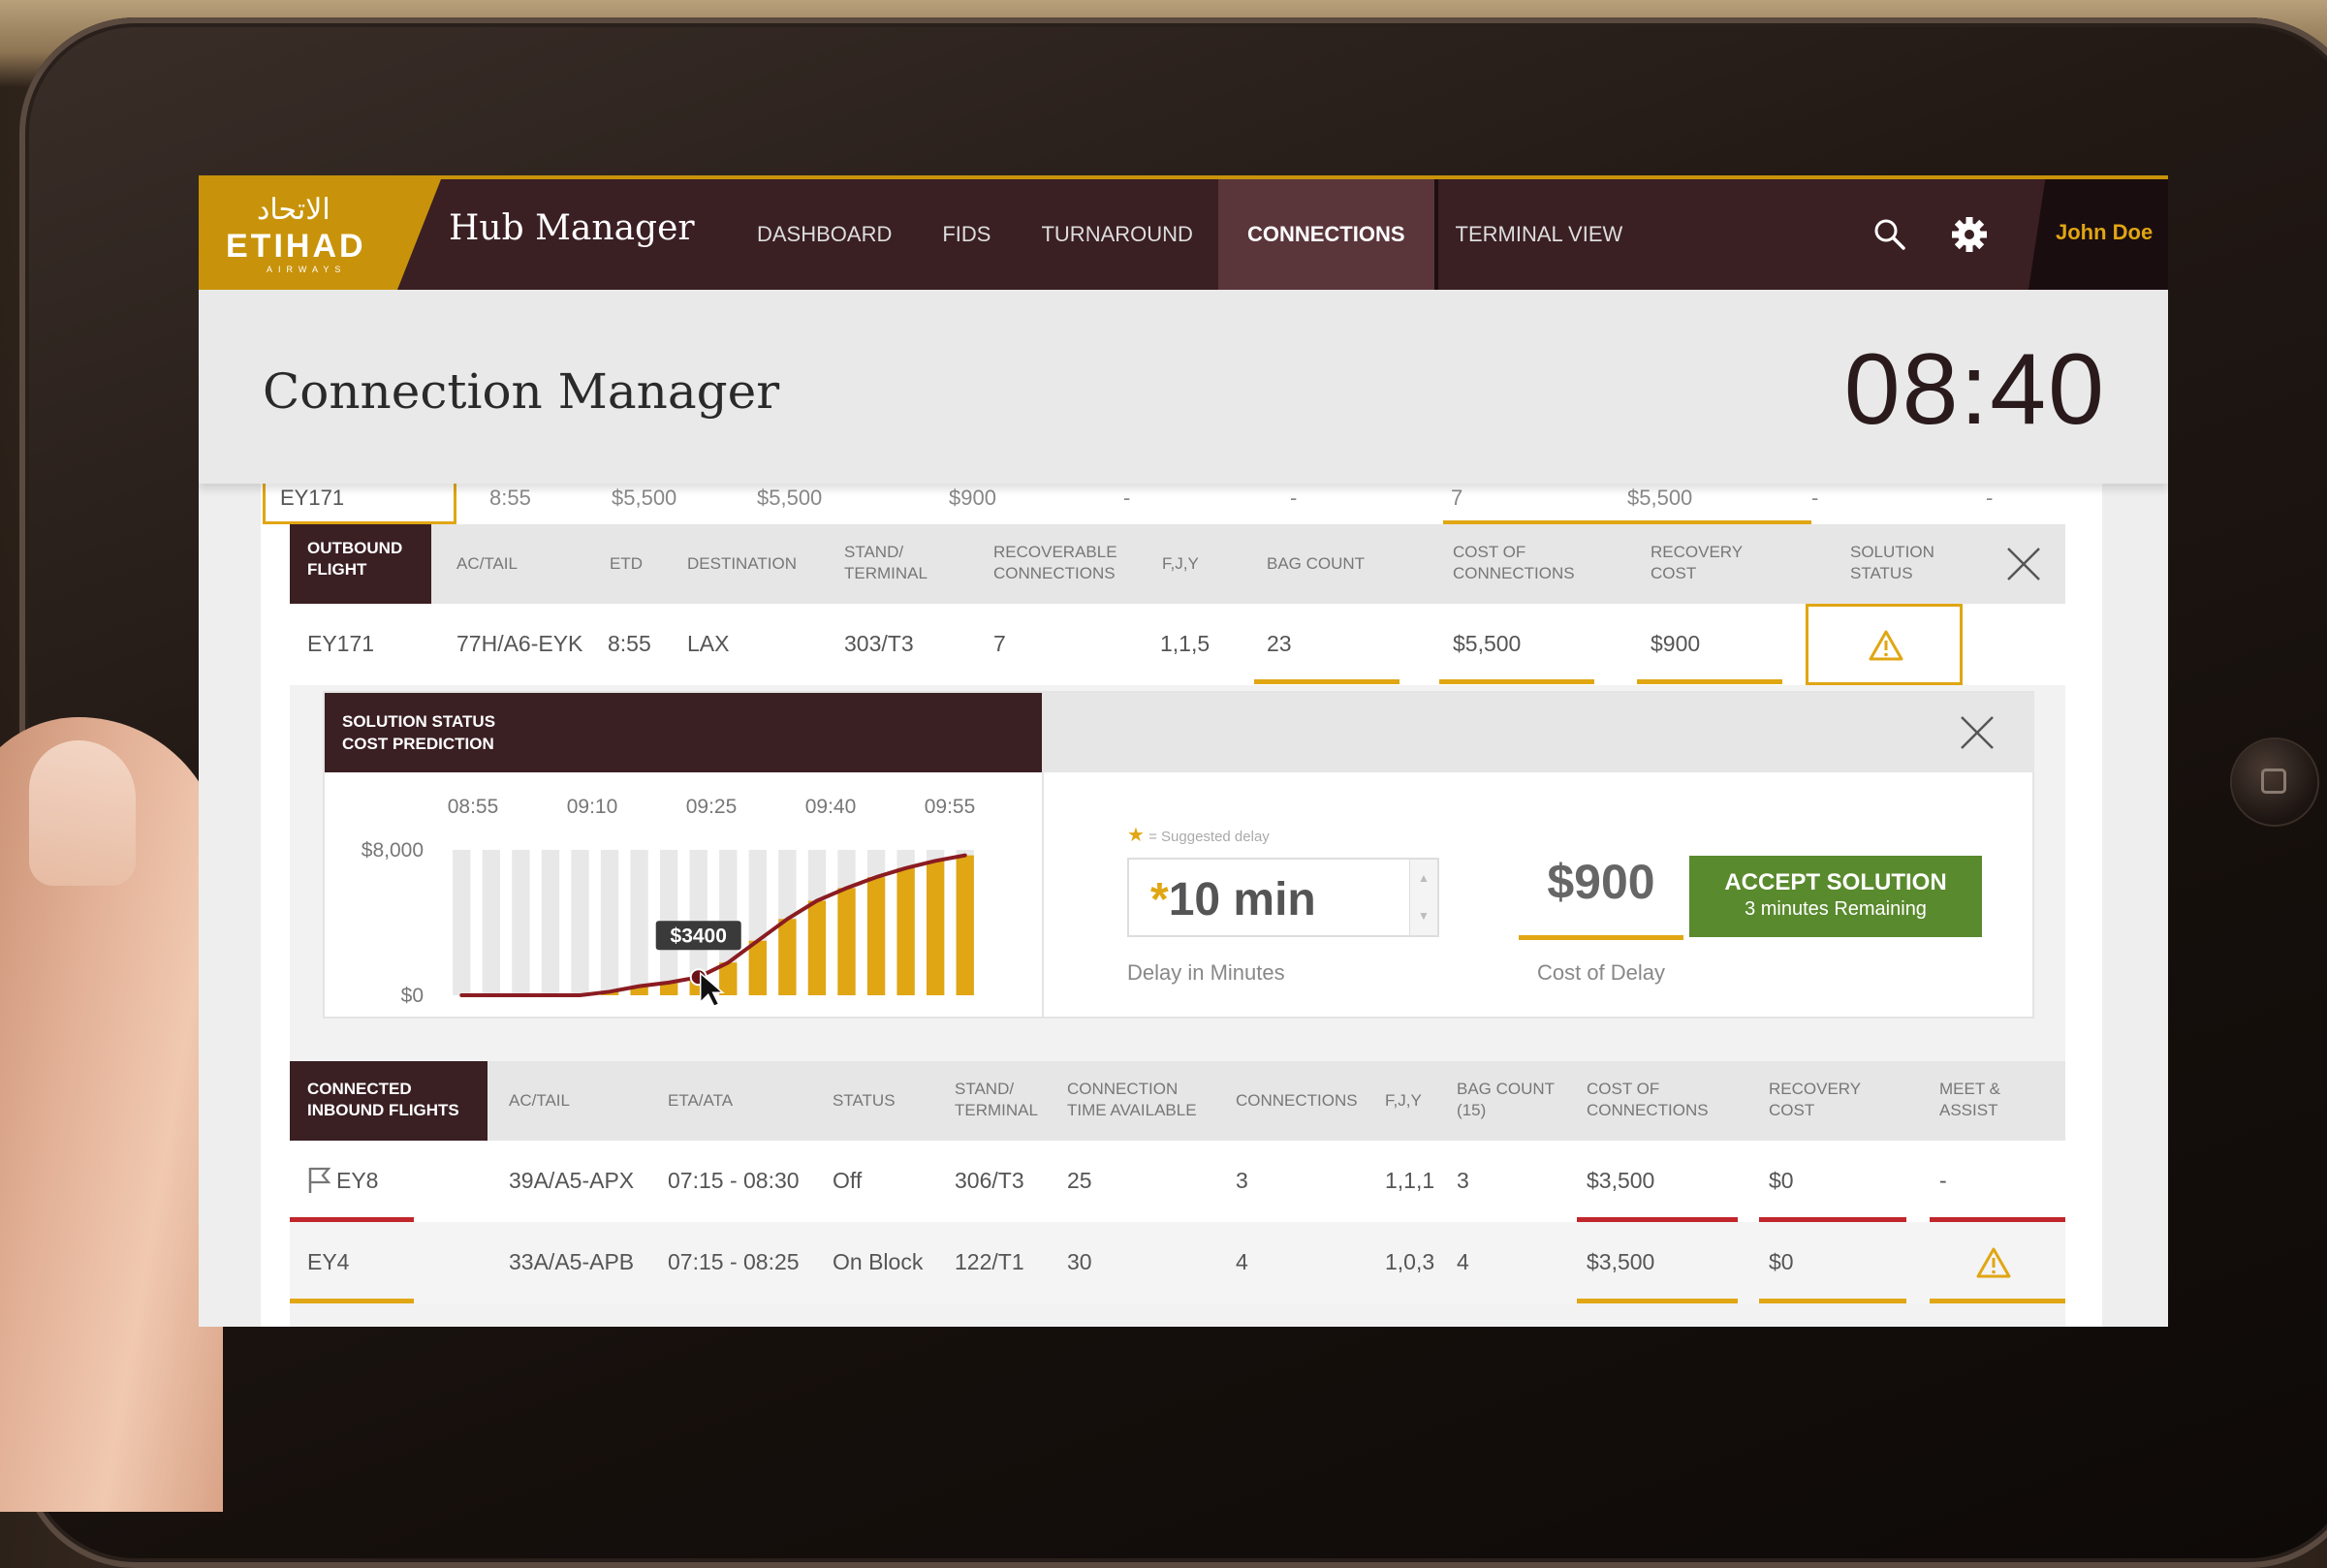 This screenshot has height=1568, width=2327. Describe the element at coordinates (1709, 681) in the screenshot. I see `recovery-underline` at that location.